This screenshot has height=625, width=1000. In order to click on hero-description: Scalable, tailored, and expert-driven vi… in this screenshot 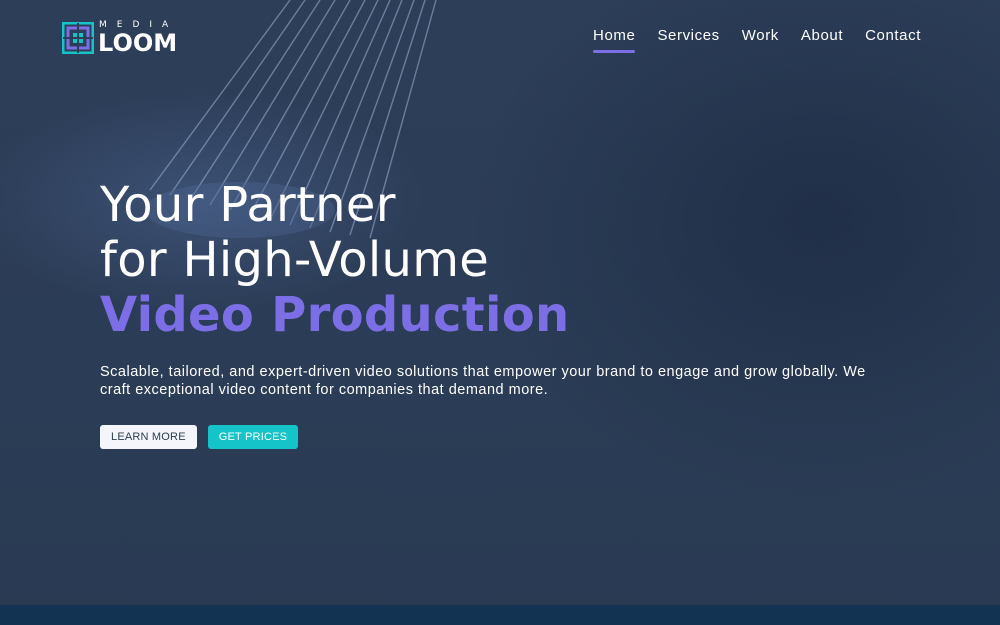, I will do `click(483, 381)`.